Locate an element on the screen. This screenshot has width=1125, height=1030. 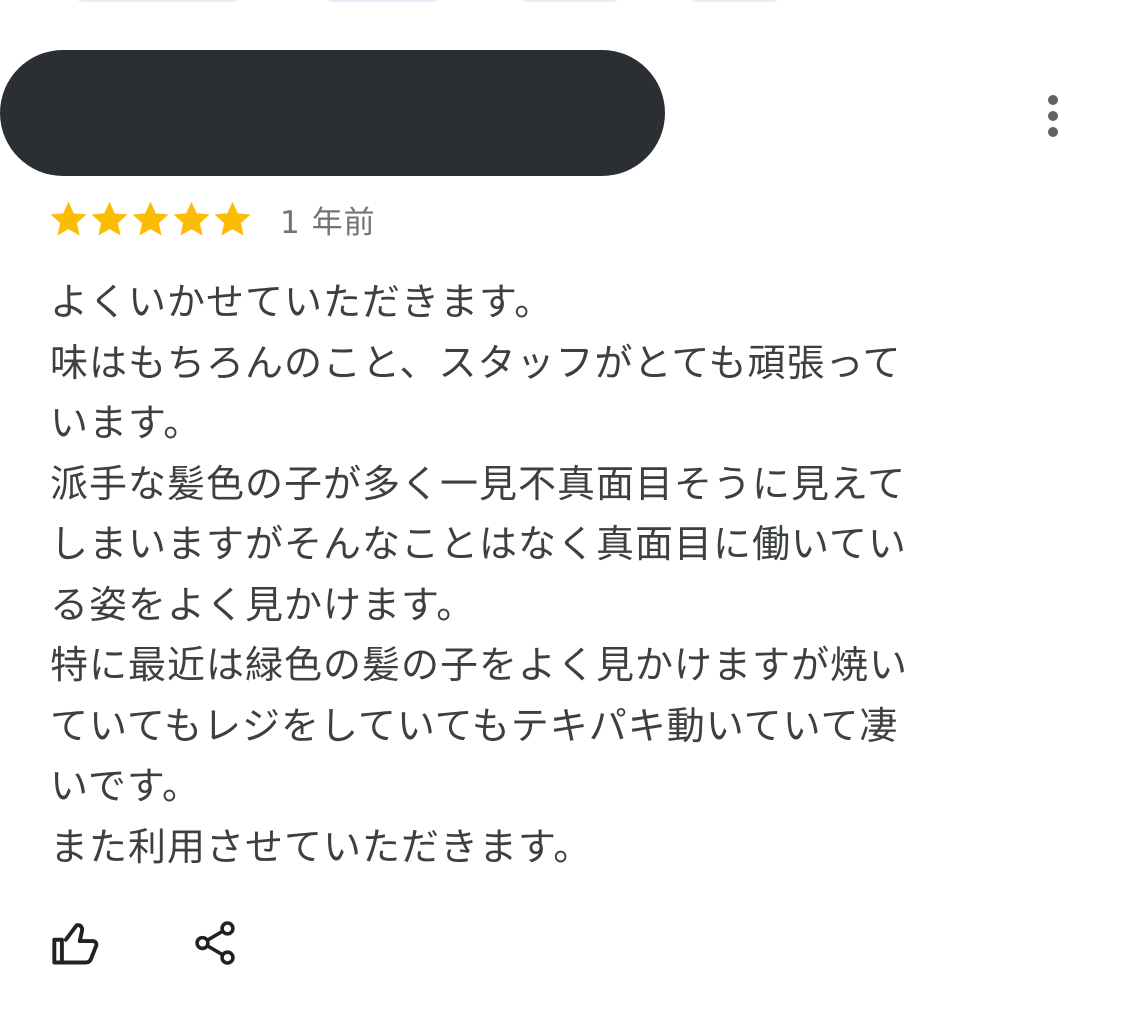
review-text-line: 派手な髪色の子が多く一見不真面目そうに見えて is located at coordinates (478, 483).